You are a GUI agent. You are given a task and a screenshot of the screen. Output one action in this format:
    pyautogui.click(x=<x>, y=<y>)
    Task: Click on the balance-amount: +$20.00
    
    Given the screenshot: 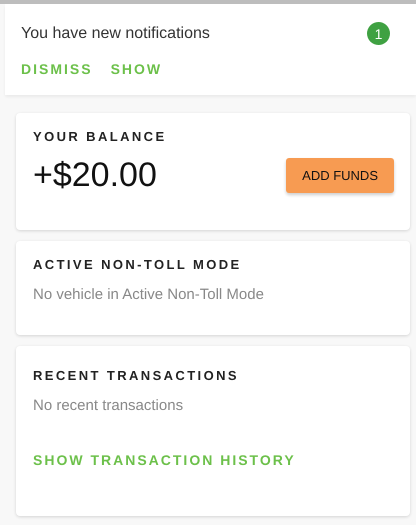 What is the action you would take?
    pyautogui.click(x=95, y=175)
    